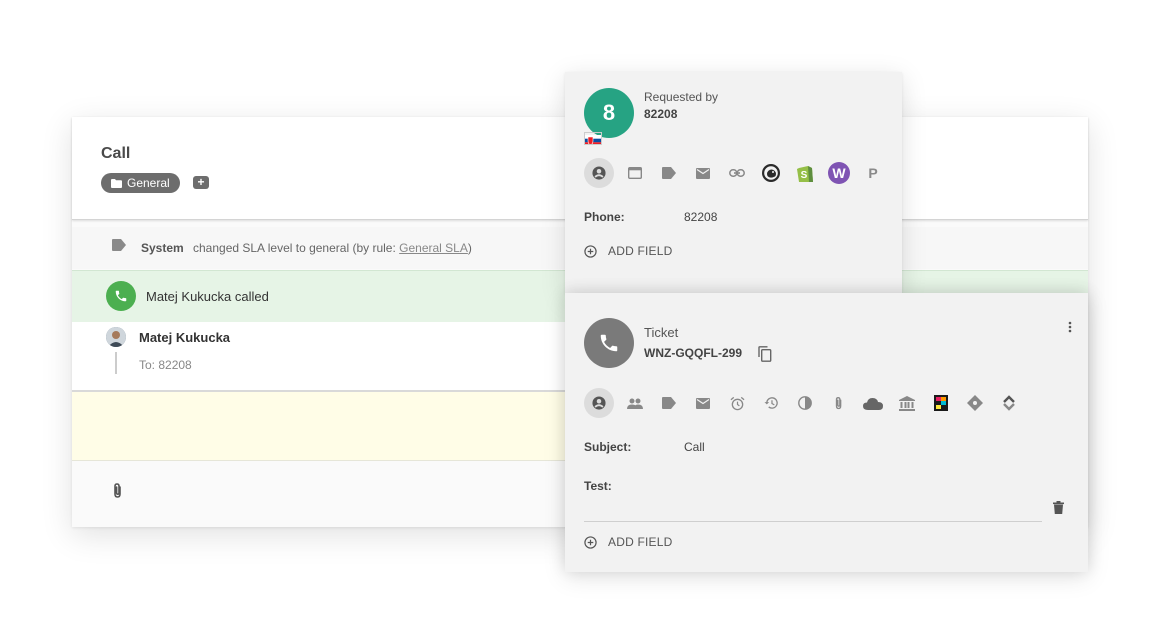  What do you see at coordinates (1009, 403) in the screenshot?
I see `chevrons-icon` at bounding box center [1009, 403].